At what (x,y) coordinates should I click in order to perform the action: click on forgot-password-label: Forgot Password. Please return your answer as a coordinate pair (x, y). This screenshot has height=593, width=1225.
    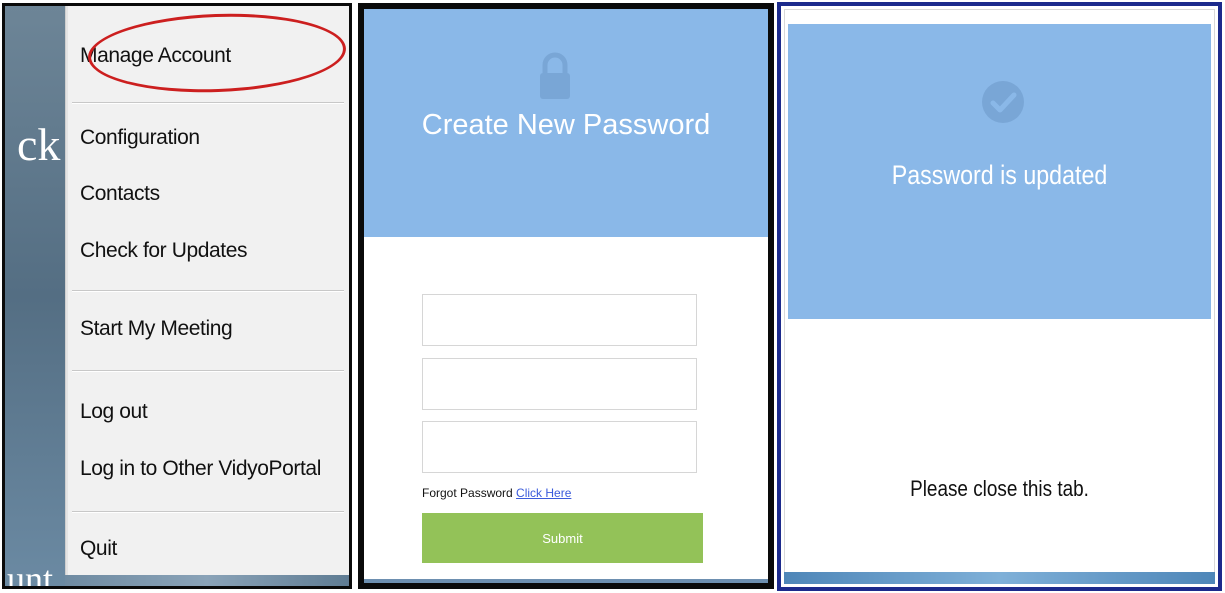
    Looking at the image, I should click on (467, 493).